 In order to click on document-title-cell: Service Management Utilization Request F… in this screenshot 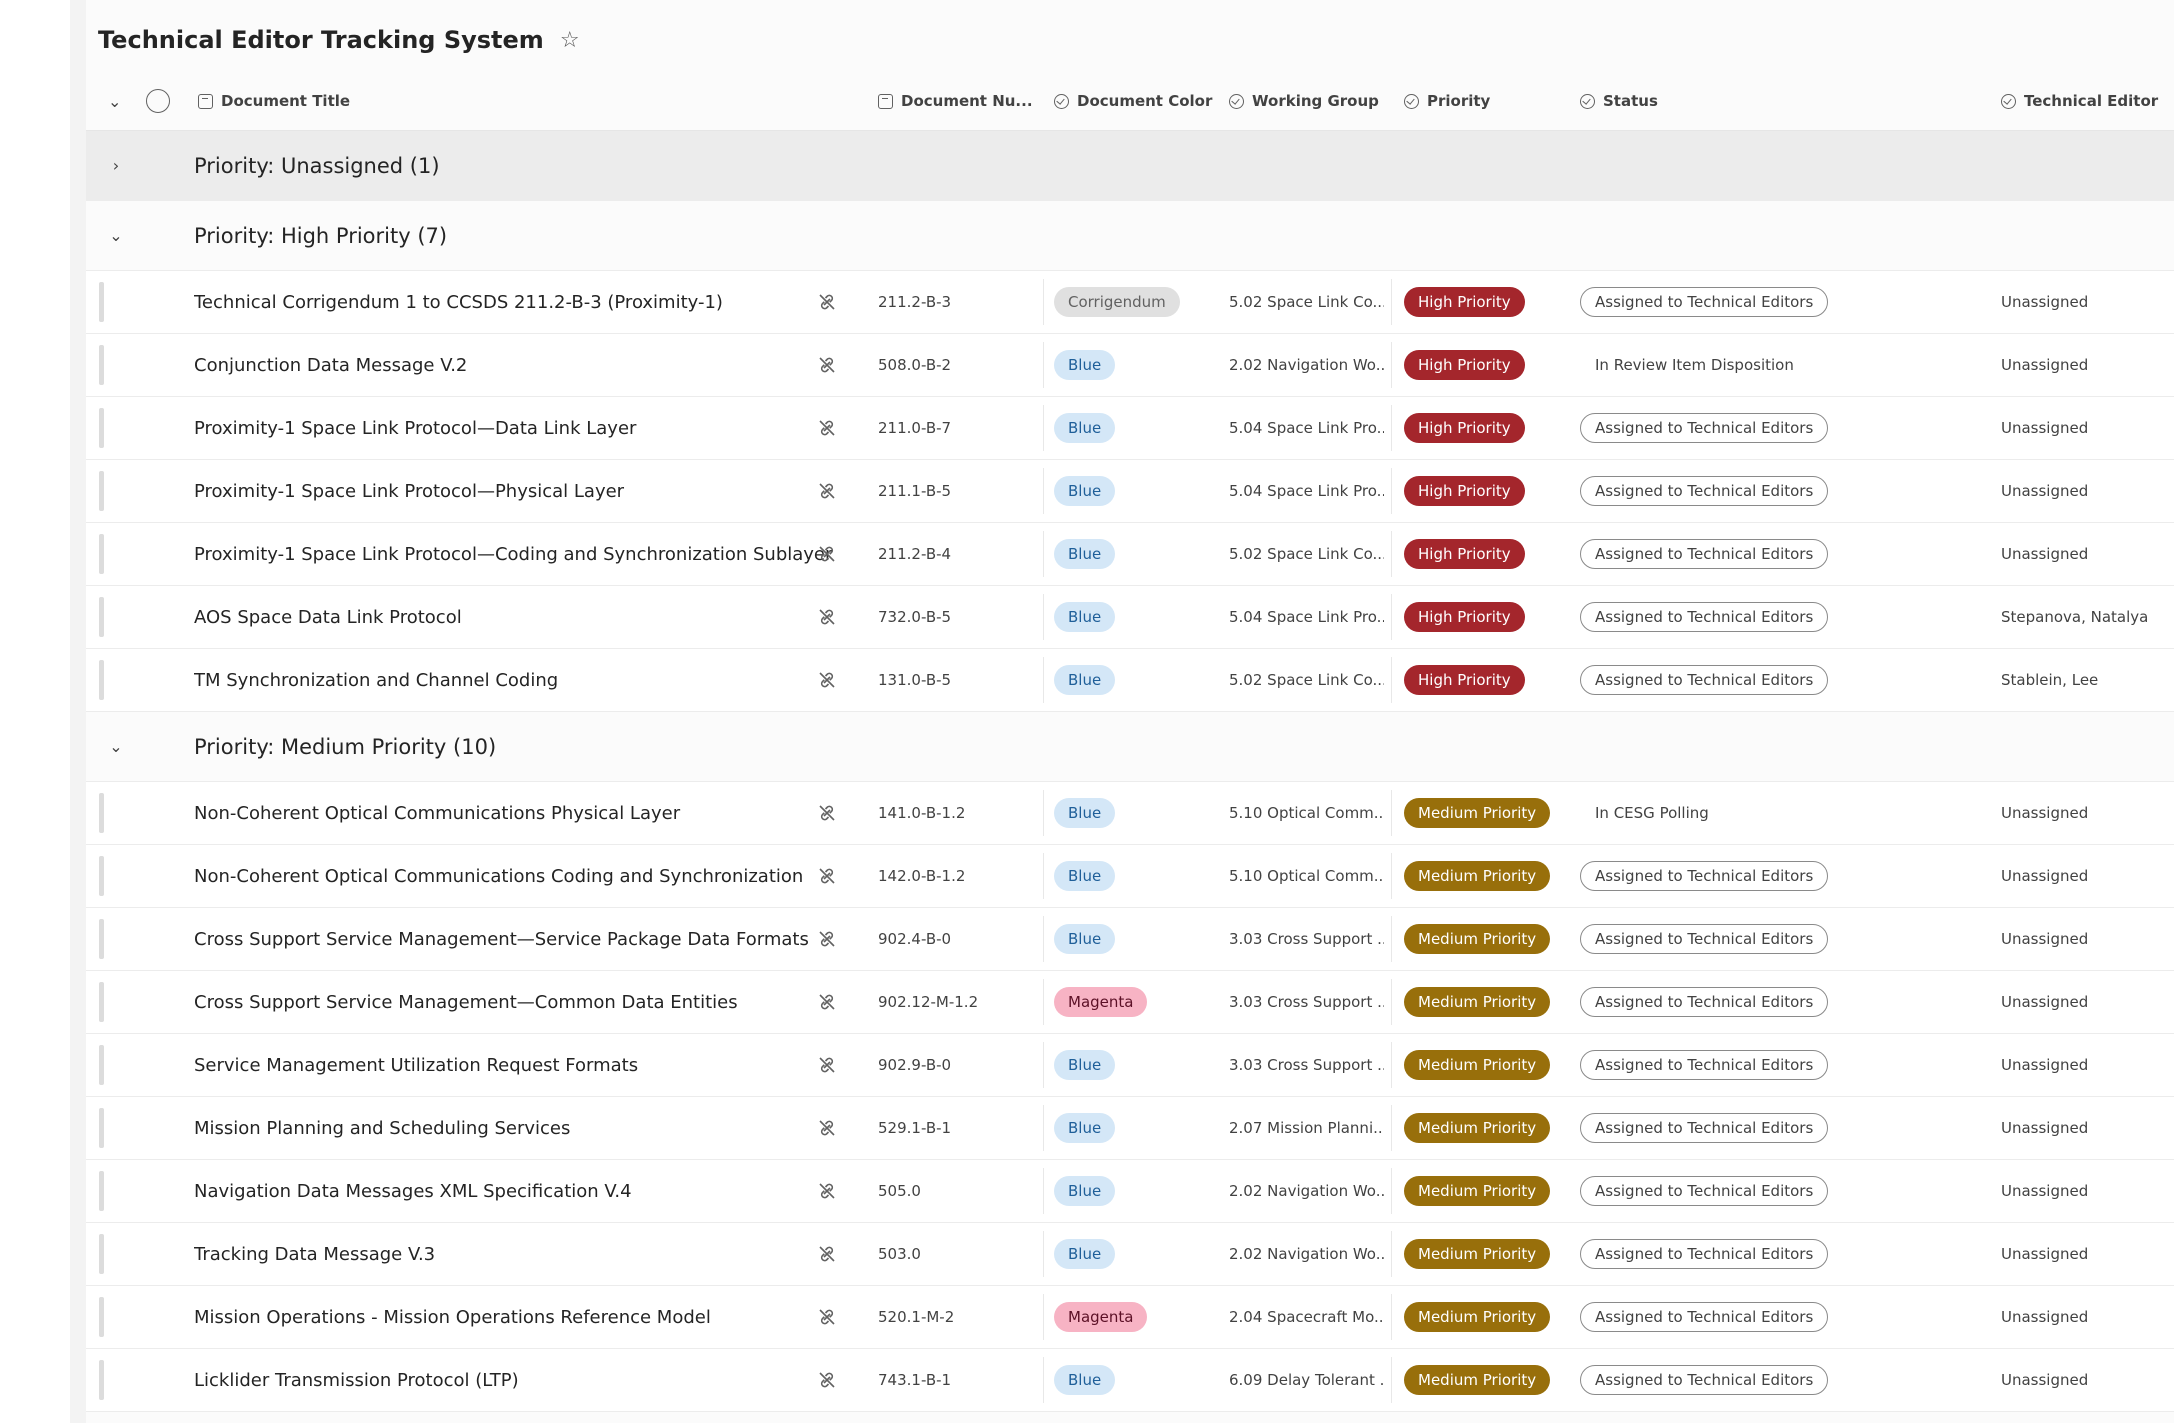, I will do `click(544, 1065)`.